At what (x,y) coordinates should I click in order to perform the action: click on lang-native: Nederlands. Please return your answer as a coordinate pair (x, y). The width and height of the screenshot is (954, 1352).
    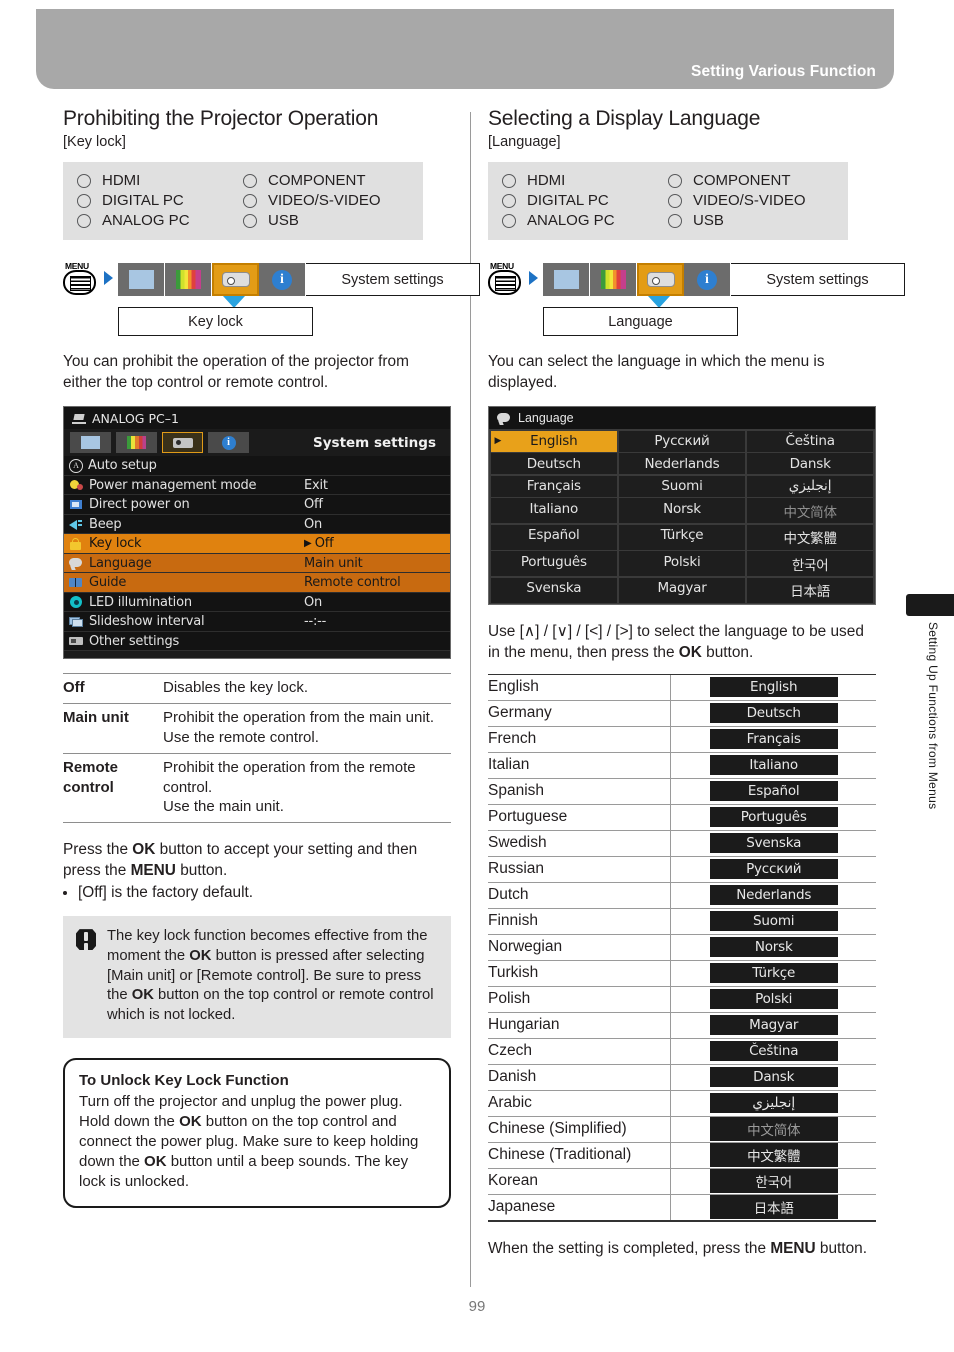
    Looking at the image, I should click on (773, 895).